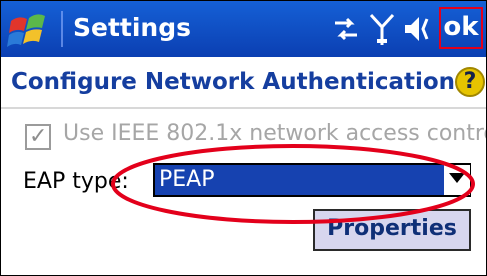 This screenshot has height=276, width=487. I want to click on ieee-8021x-checkbox: ✓, so click(38, 137).